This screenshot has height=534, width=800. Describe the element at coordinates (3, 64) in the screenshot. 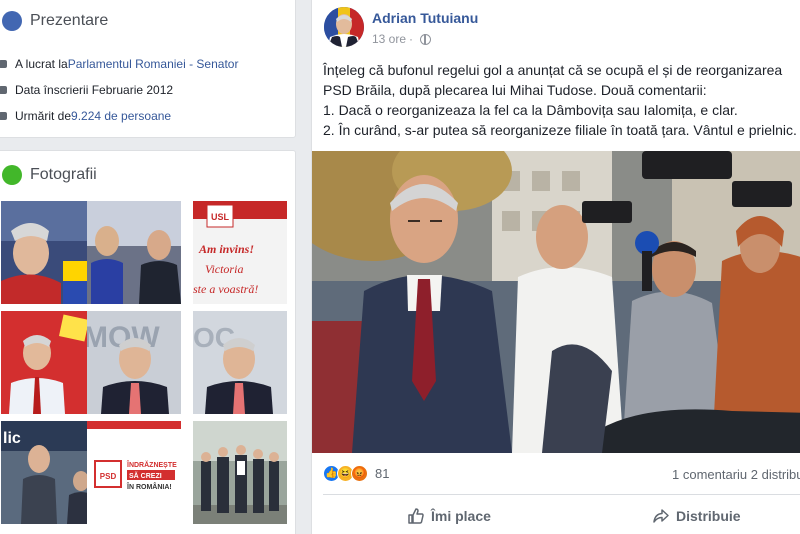

I see `briefcase-icon` at that location.